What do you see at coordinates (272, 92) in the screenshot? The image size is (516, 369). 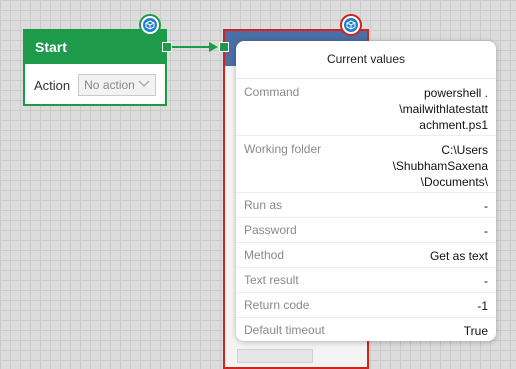 I see `row-key: Command` at bounding box center [272, 92].